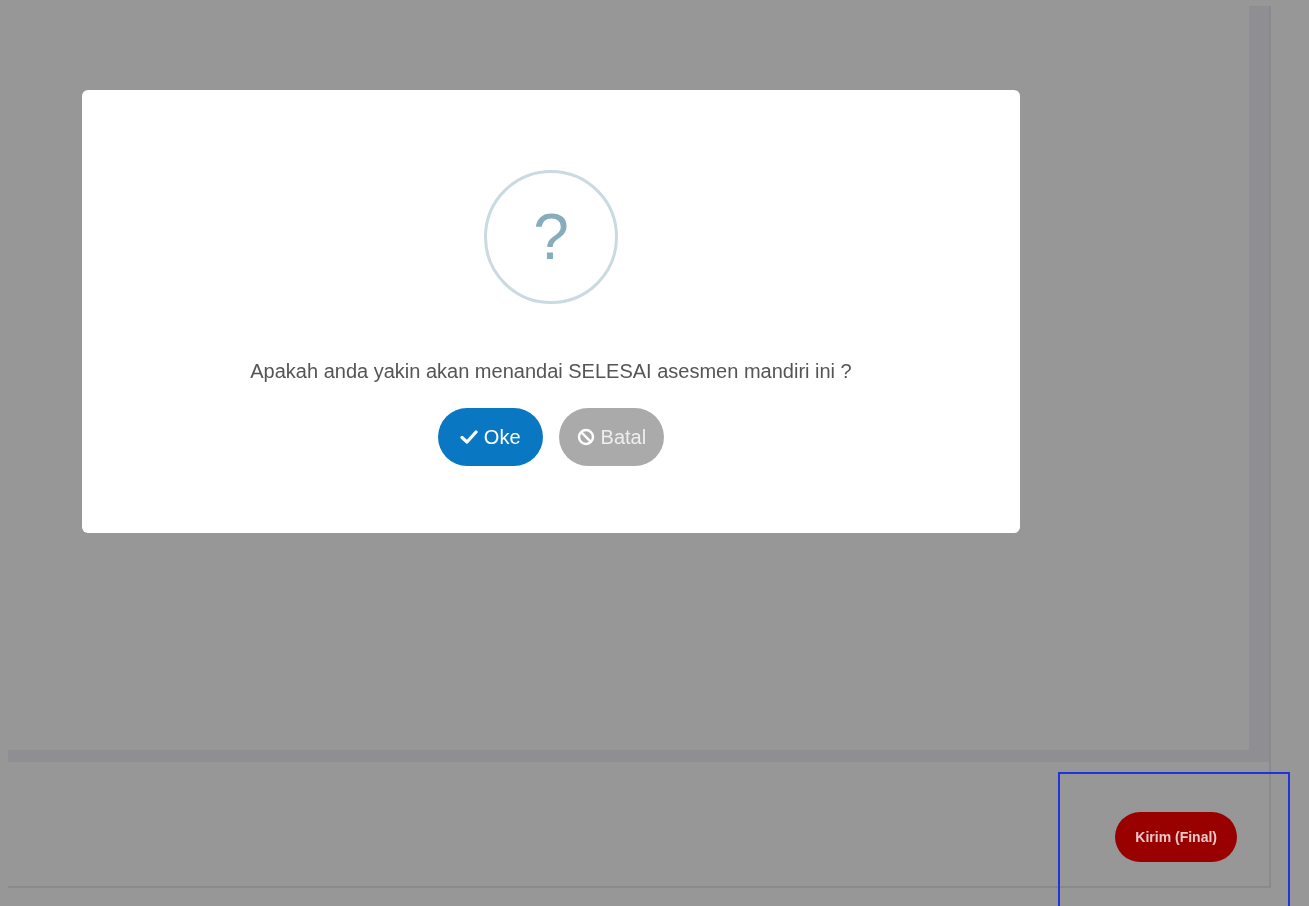 The image size is (1309, 906). Describe the element at coordinates (551, 237) in the screenshot. I see `question-icon: ?` at that location.